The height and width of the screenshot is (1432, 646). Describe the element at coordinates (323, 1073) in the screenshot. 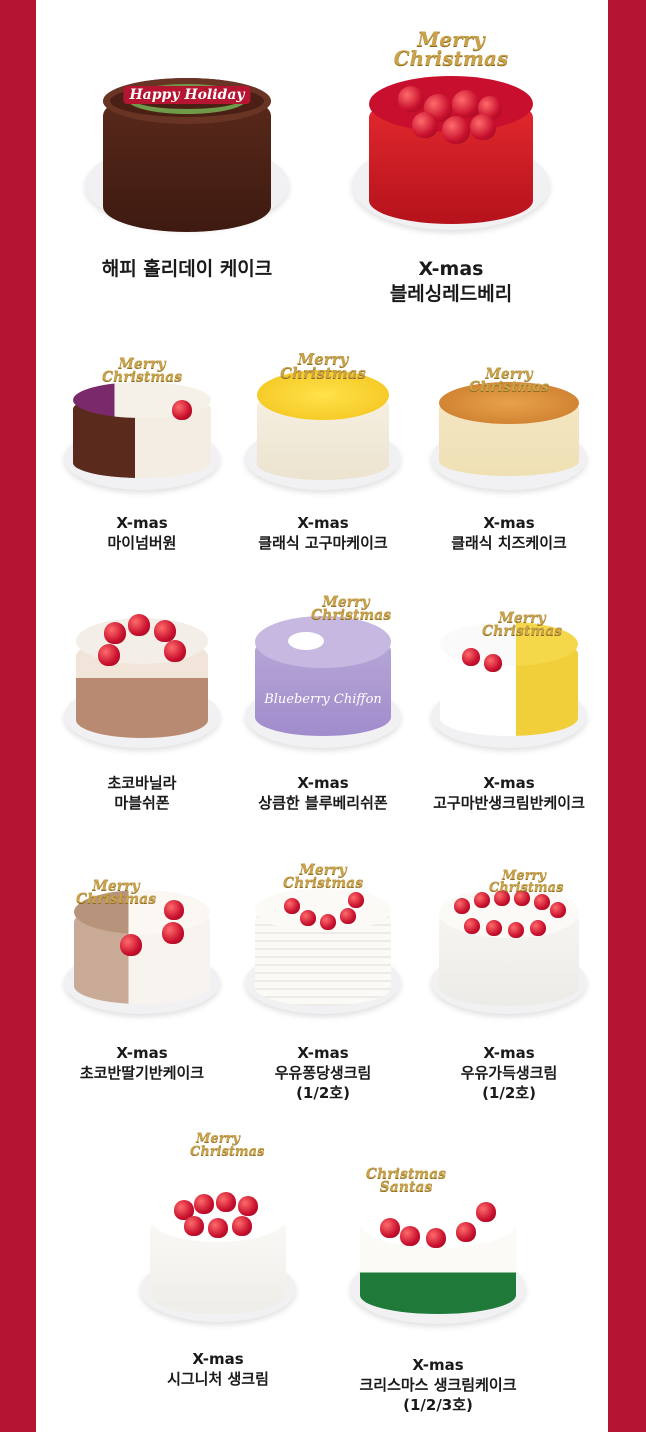

I see `cake-name: X-mas 우유퐁당생크림 (1/2호)` at that location.